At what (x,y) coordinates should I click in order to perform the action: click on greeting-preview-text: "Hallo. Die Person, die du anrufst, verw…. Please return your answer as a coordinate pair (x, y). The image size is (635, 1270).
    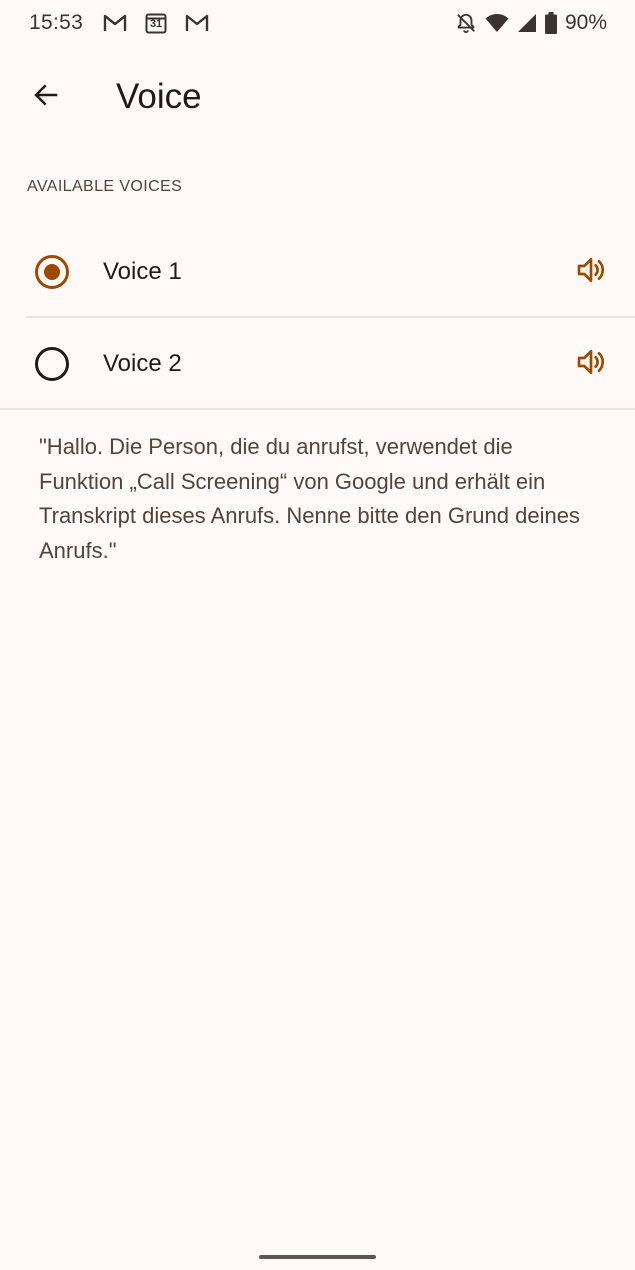
    Looking at the image, I should click on (309, 498).